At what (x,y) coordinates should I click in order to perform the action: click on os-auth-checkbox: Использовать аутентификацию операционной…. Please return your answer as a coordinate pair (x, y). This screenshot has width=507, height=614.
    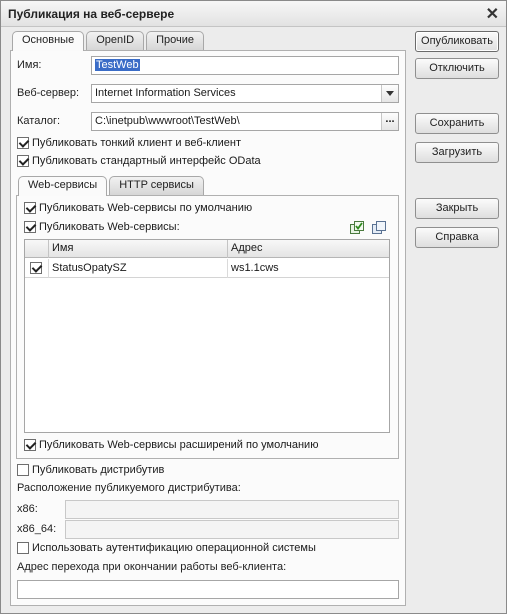
    Looking at the image, I should click on (166, 548).